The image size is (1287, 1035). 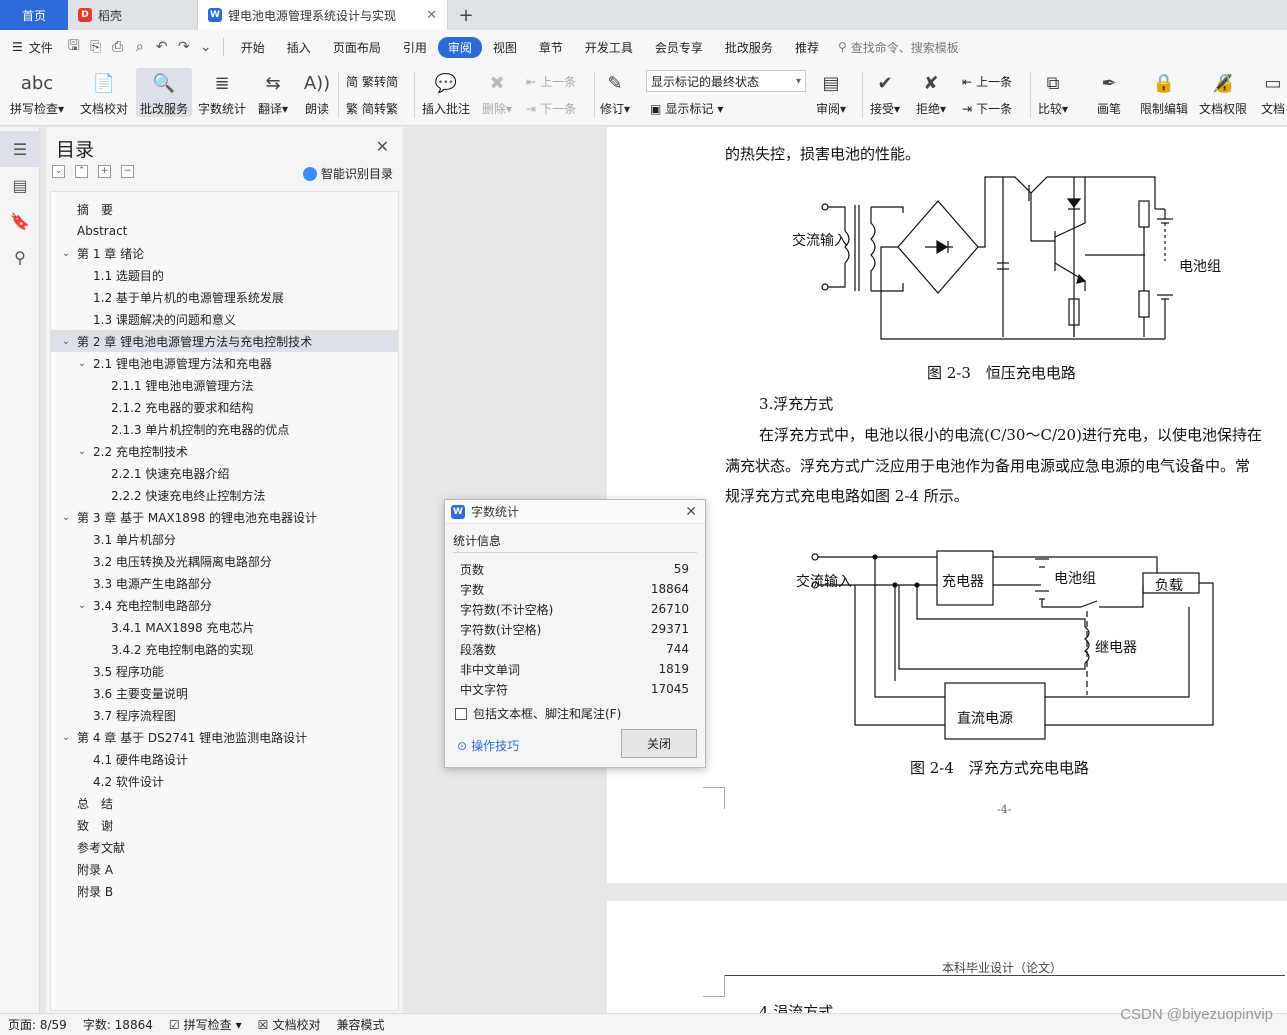 I want to click on more-icon: ⌄, so click(x=206, y=47).